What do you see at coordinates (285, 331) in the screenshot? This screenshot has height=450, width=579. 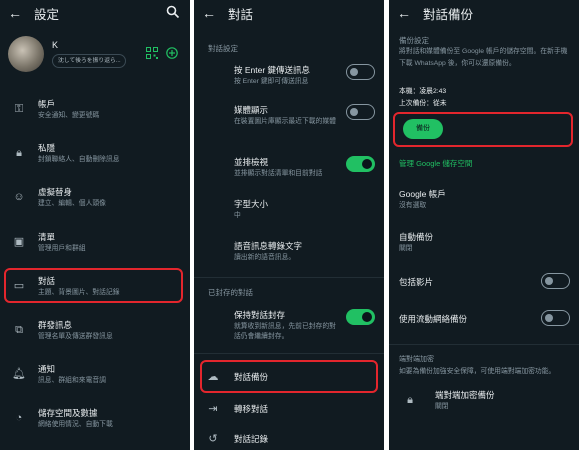 I see `item-subtitle: 就算收到新訊息，先前已封存的對話仍會繼續封存。` at bounding box center [285, 331].